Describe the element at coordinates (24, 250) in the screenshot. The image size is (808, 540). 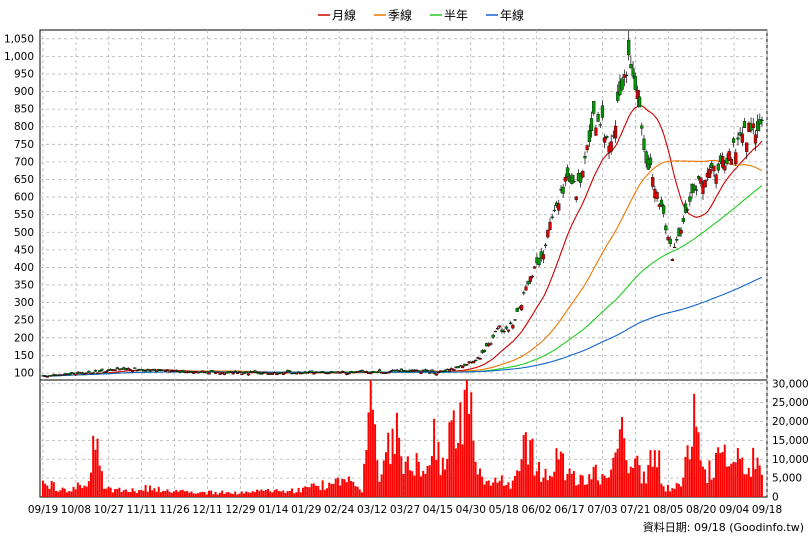
I see `price-tick-label: 450` at that location.